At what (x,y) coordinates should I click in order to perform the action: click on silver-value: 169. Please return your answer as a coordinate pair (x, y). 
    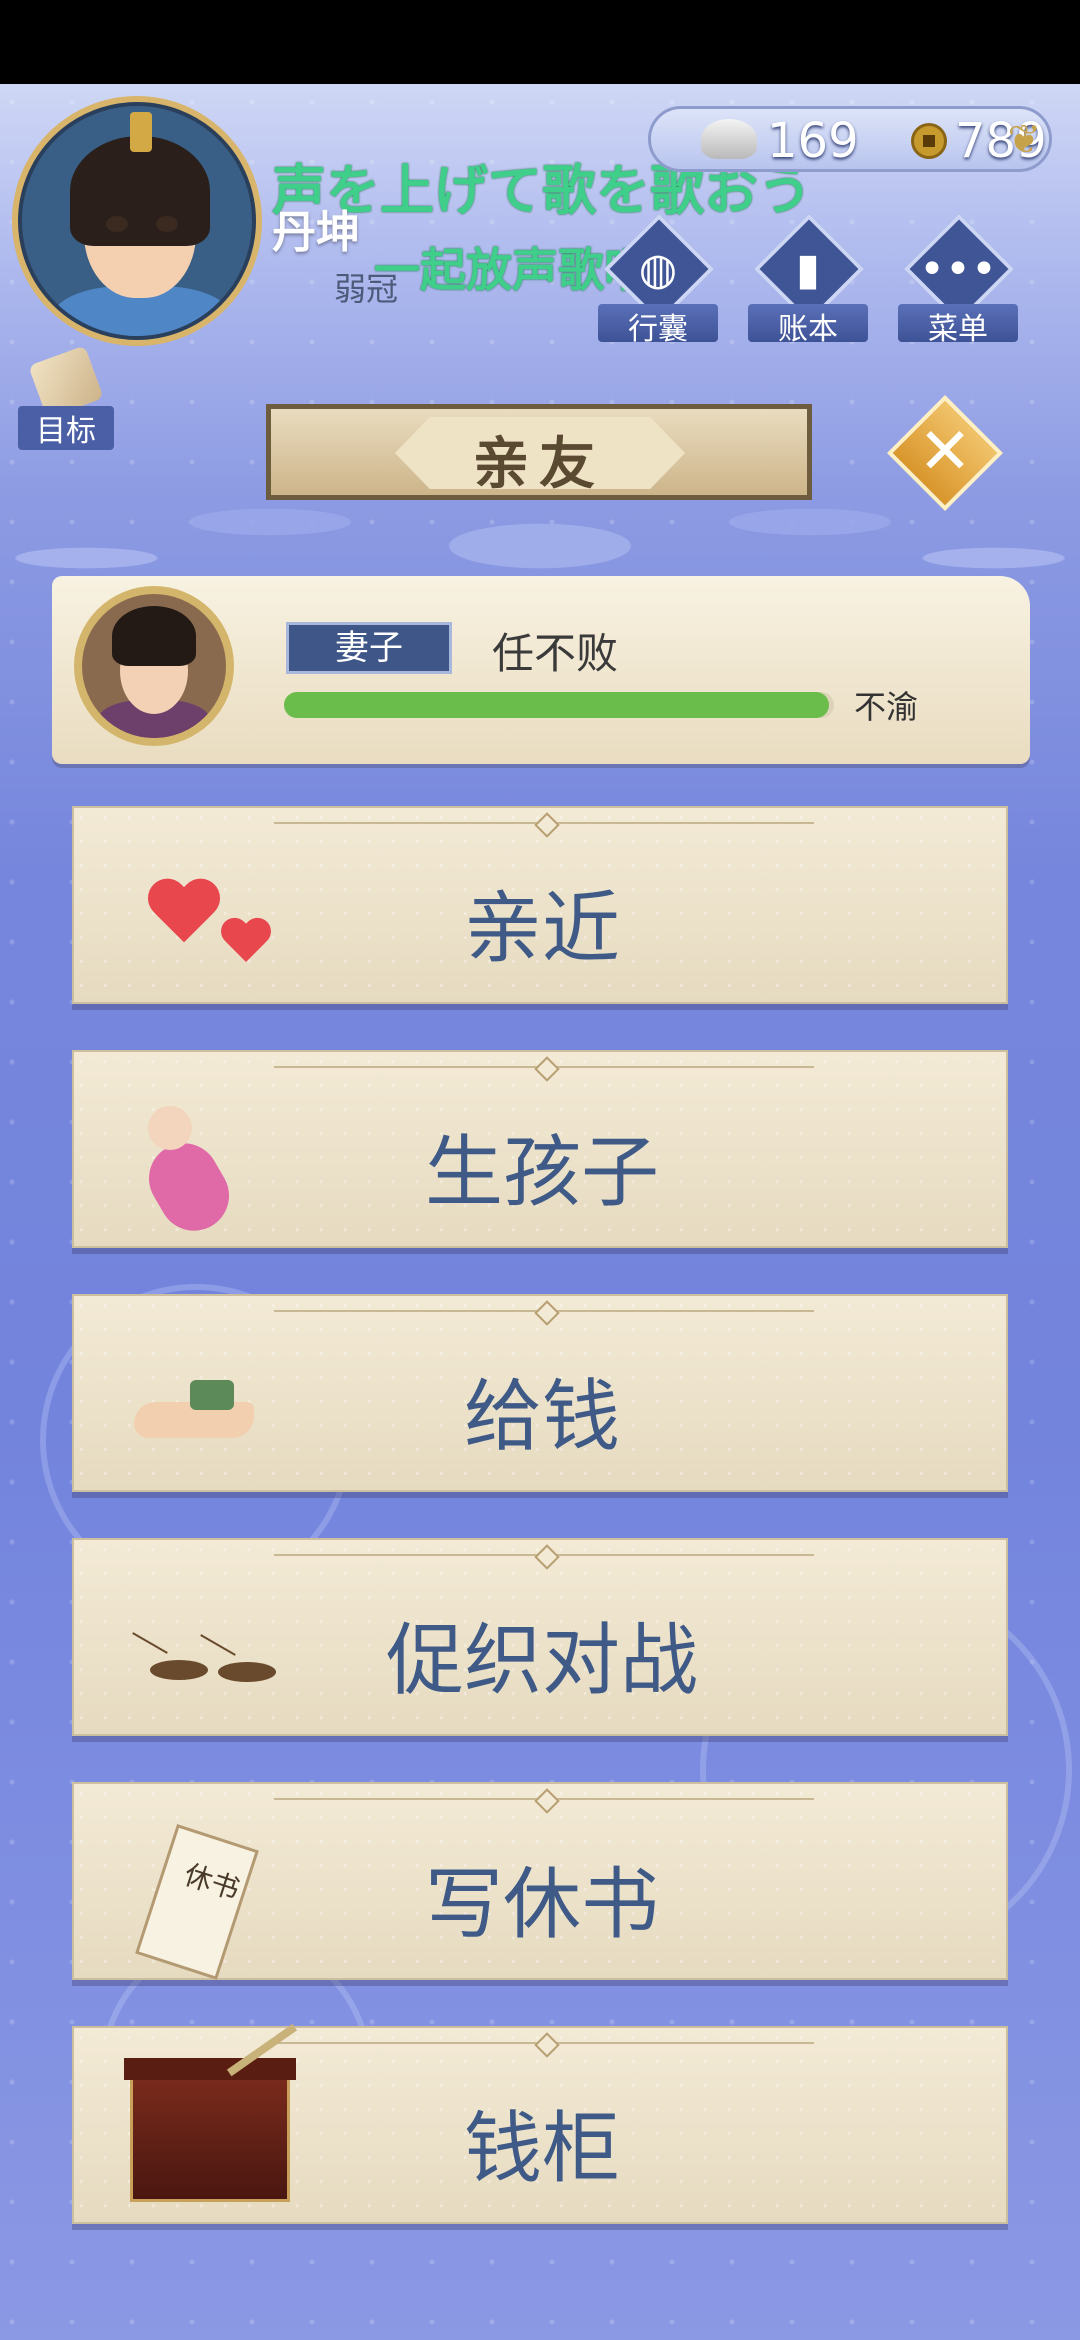
    Looking at the image, I should click on (813, 141).